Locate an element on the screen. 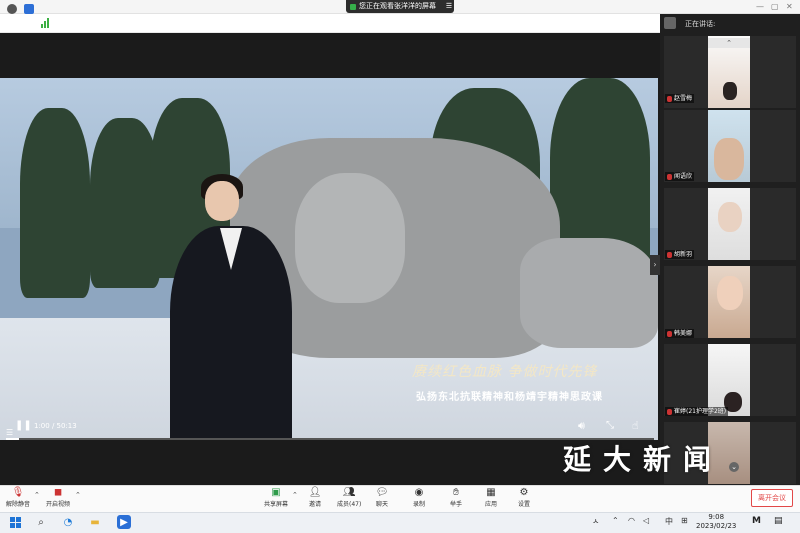  video-caption-title: 赓续红色血脉 争做时代先锋 is located at coordinates (505, 372).